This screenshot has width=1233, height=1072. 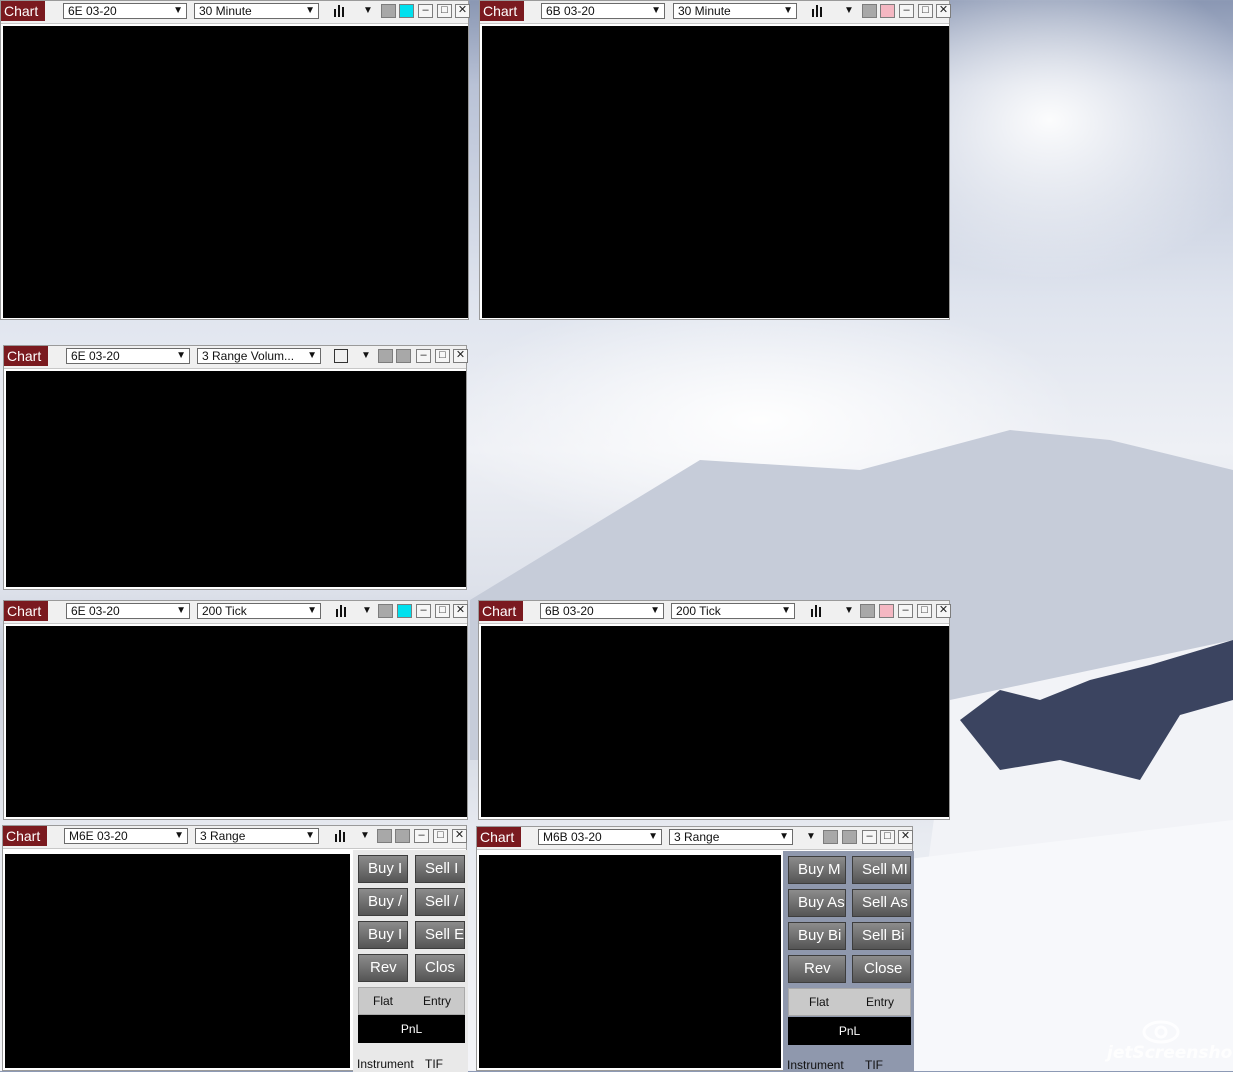 I want to click on sell-bid-button: Sell E, so click(x=440, y=935).